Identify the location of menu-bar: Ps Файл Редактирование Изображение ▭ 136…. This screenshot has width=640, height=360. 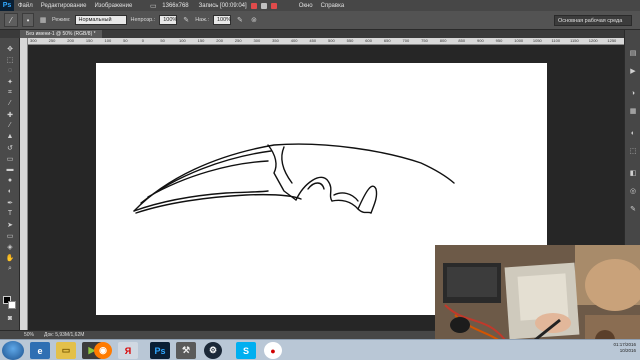
(320, 5).